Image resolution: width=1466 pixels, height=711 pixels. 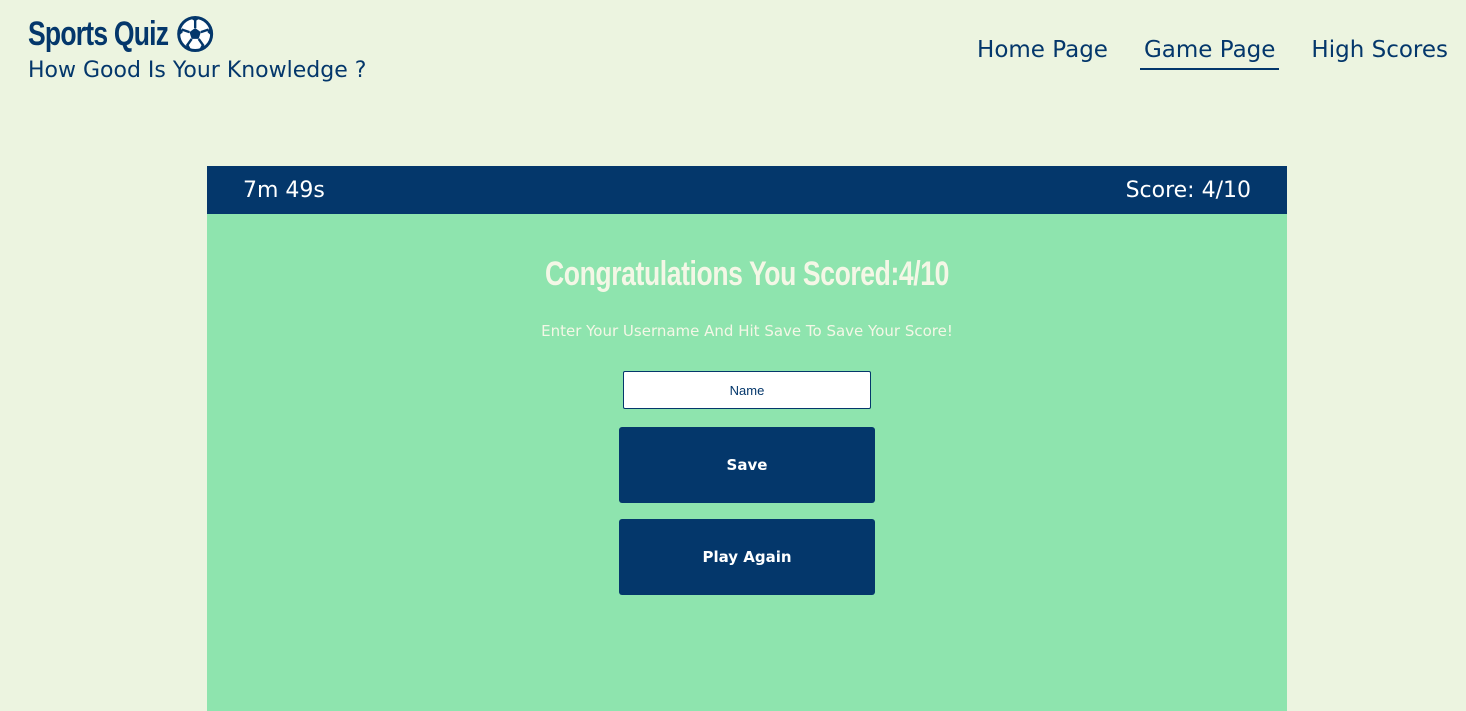 What do you see at coordinates (747, 465) in the screenshot?
I see `save-button: Save` at bounding box center [747, 465].